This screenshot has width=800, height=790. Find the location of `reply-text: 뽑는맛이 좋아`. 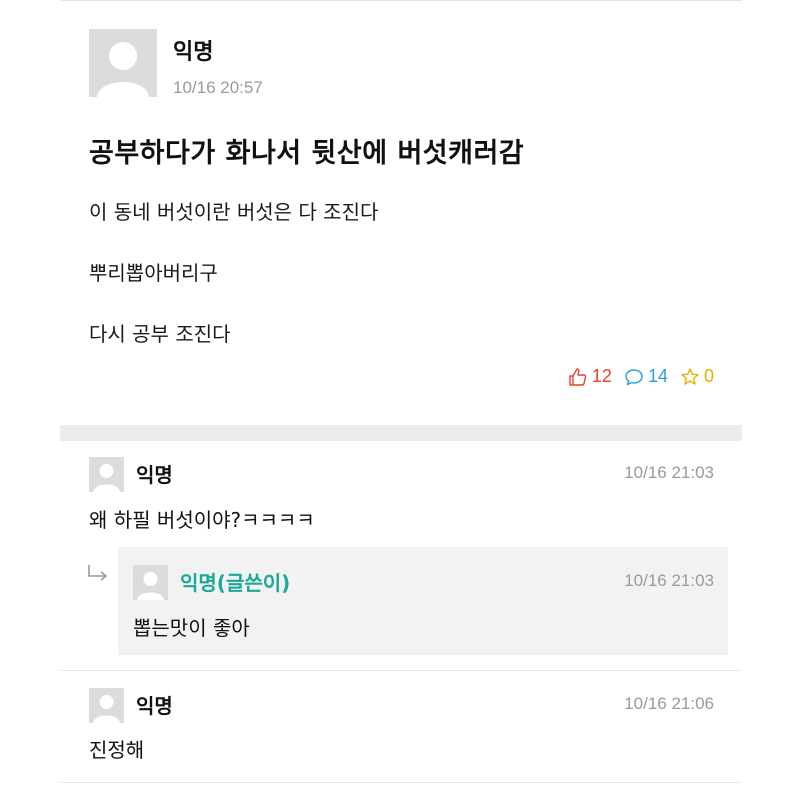

reply-text: 뽑는맛이 좋아 is located at coordinates (191, 628).